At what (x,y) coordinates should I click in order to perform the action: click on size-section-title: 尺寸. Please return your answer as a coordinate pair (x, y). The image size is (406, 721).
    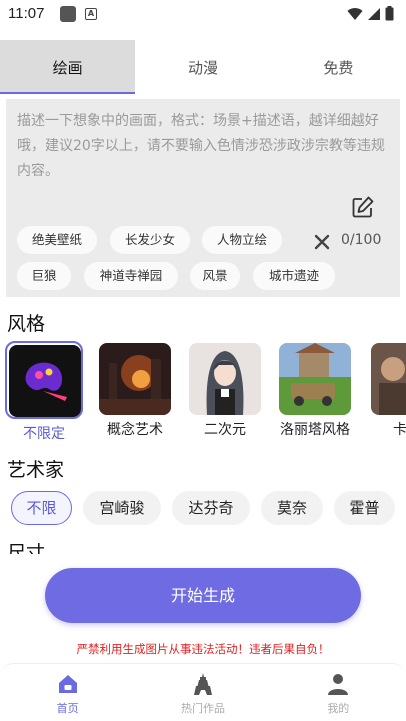
    Looking at the image, I should click on (26, 548).